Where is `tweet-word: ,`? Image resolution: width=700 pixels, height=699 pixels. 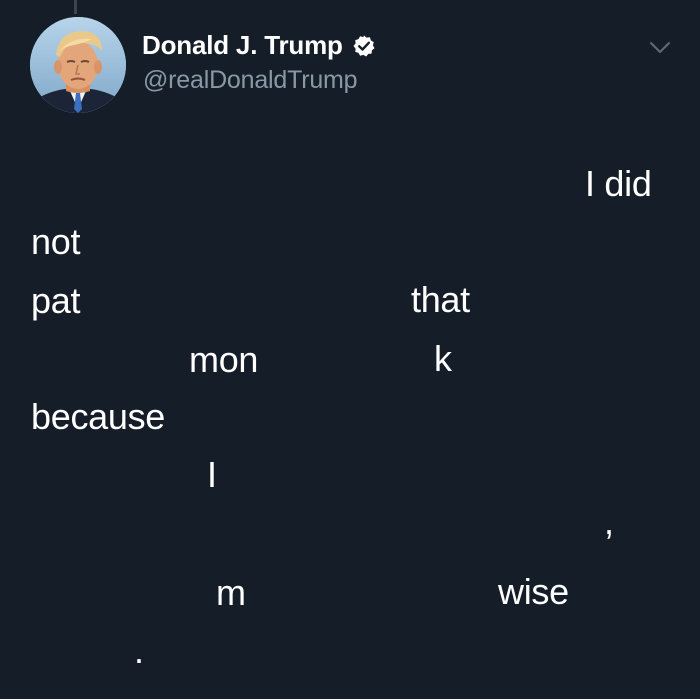 tweet-word: , is located at coordinates (609, 521).